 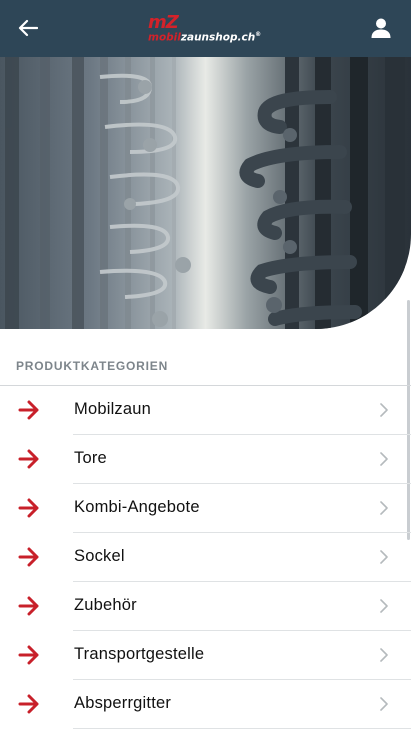 What do you see at coordinates (90, 458) in the screenshot?
I see `category-label: Tore` at bounding box center [90, 458].